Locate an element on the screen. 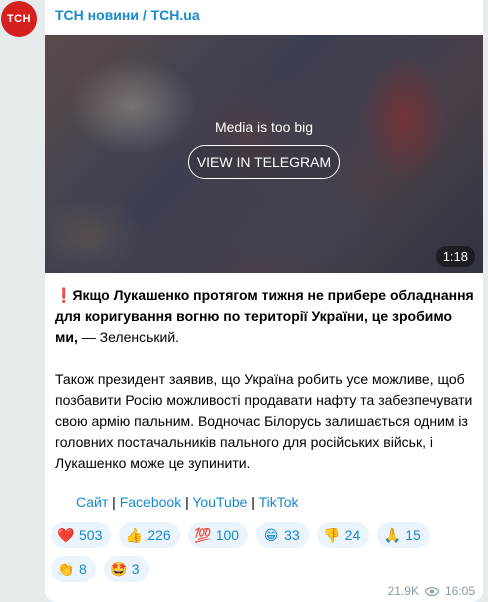  view-count: 21.9K is located at coordinates (403, 591).